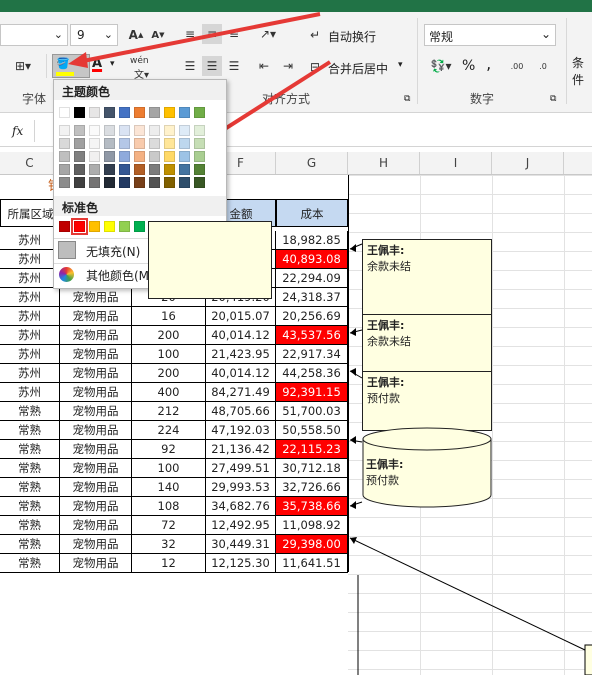 The height and width of the screenshot is (675, 592). What do you see at coordinates (241, 316) in the screenshot?
I see `table-cell-amount: 20,015.07` at bounding box center [241, 316].